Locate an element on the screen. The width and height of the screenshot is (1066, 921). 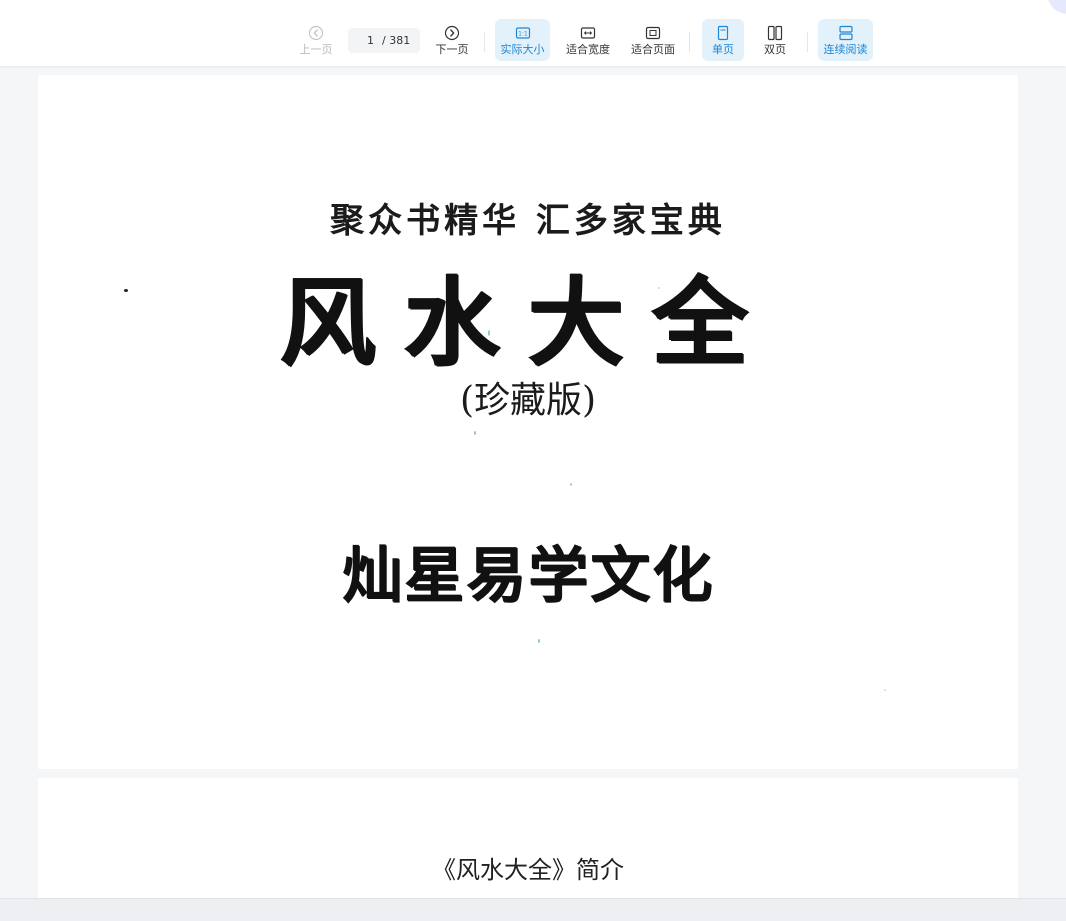
svg-text: 1:1 is located at coordinates (523, 34).